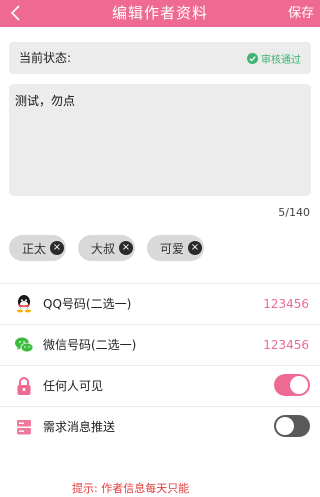  What do you see at coordinates (73, 386) in the screenshot?
I see `visibility-label: 任何人可见` at bounding box center [73, 386].